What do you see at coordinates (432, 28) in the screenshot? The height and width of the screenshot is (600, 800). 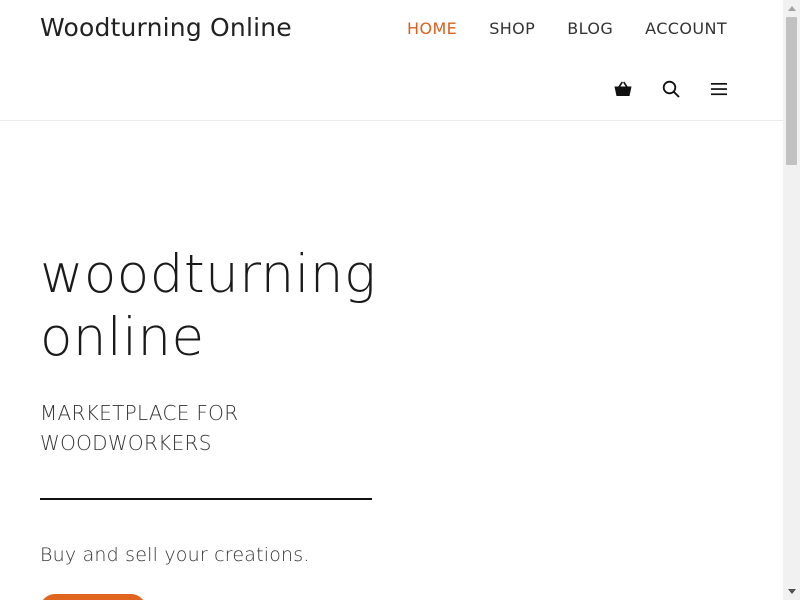 I see `nav-link-home: HOME` at bounding box center [432, 28].